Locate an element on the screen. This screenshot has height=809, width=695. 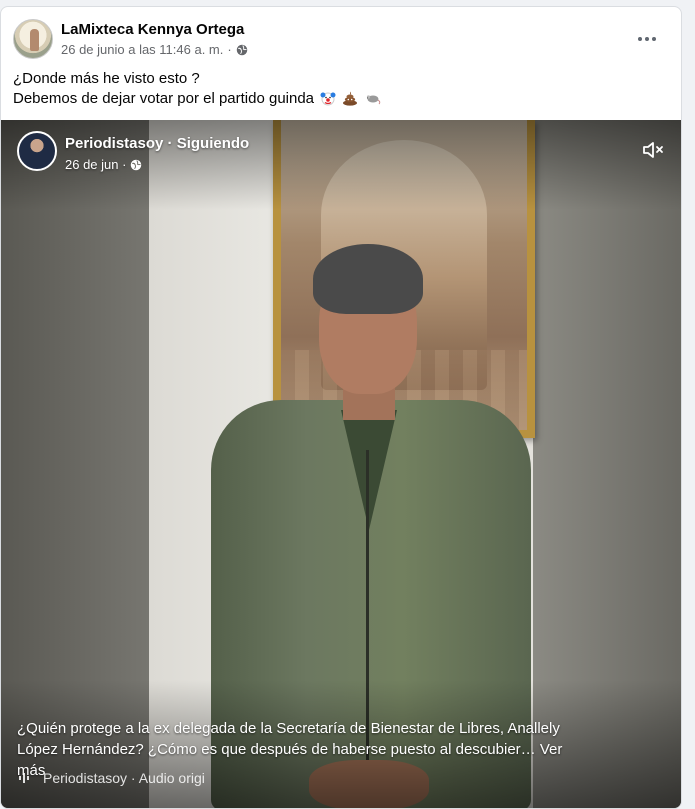
author-avatar is located at coordinates (33, 39).